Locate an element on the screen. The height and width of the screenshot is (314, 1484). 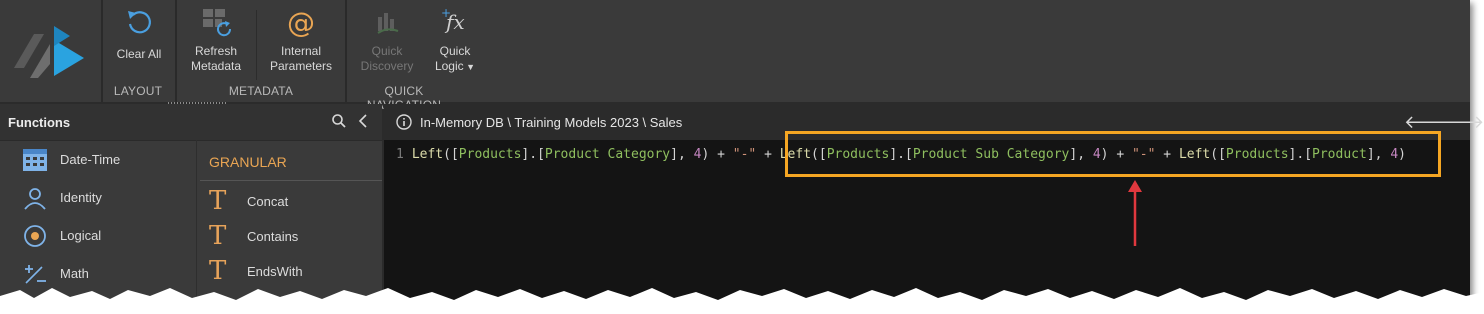
quick-logic-button: + fx Quick Logic ▼ is located at coordinates (455, 41).